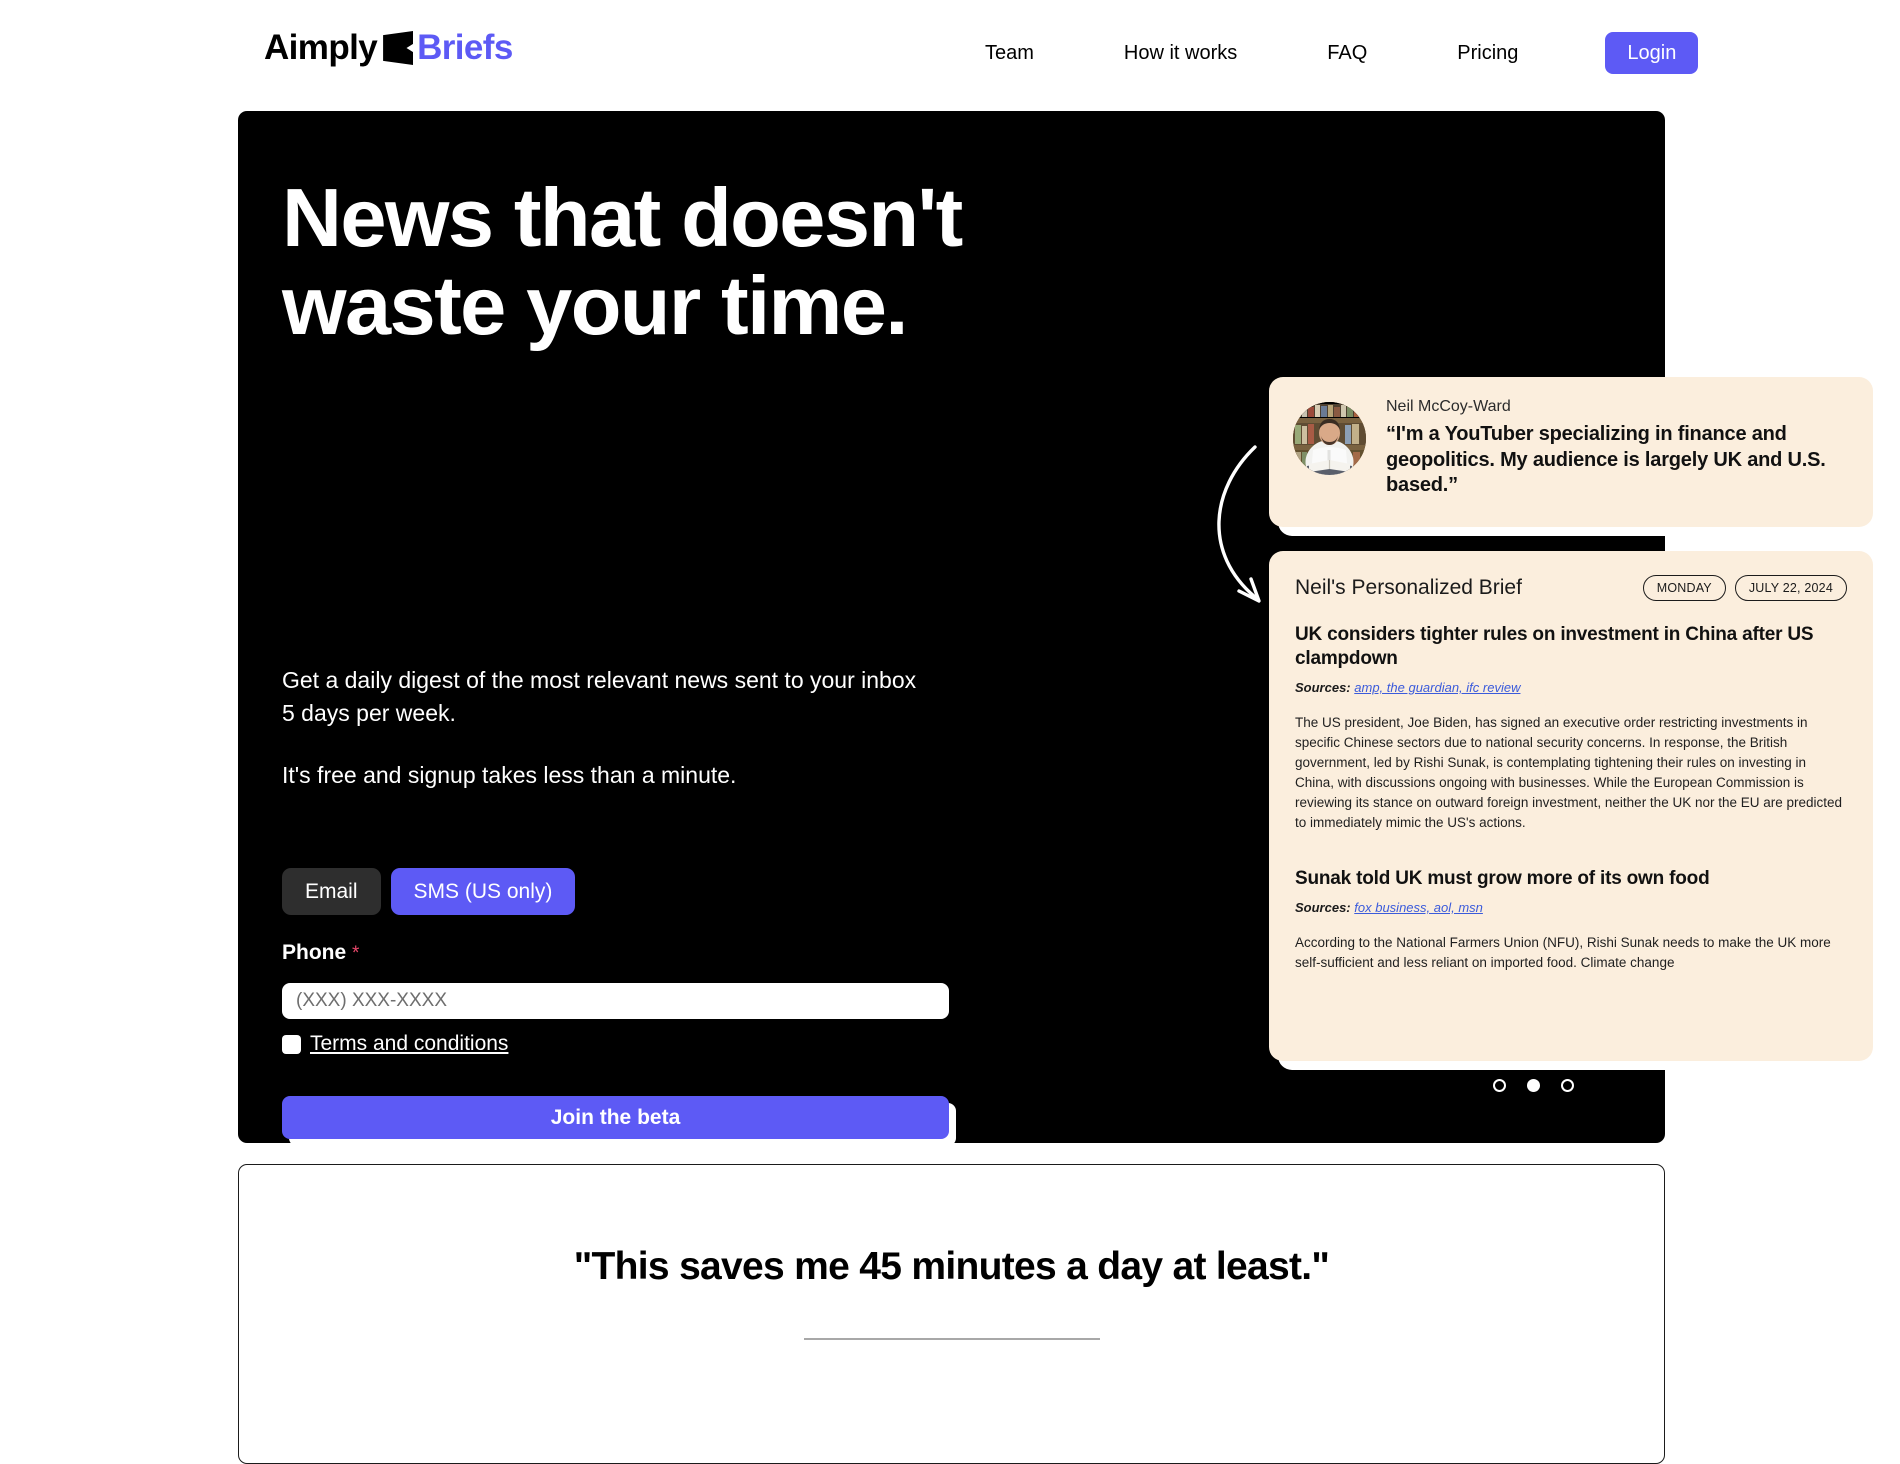  Describe the element at coordinates (615, 1001) in the screenshot. I see `phone-input` at that location.